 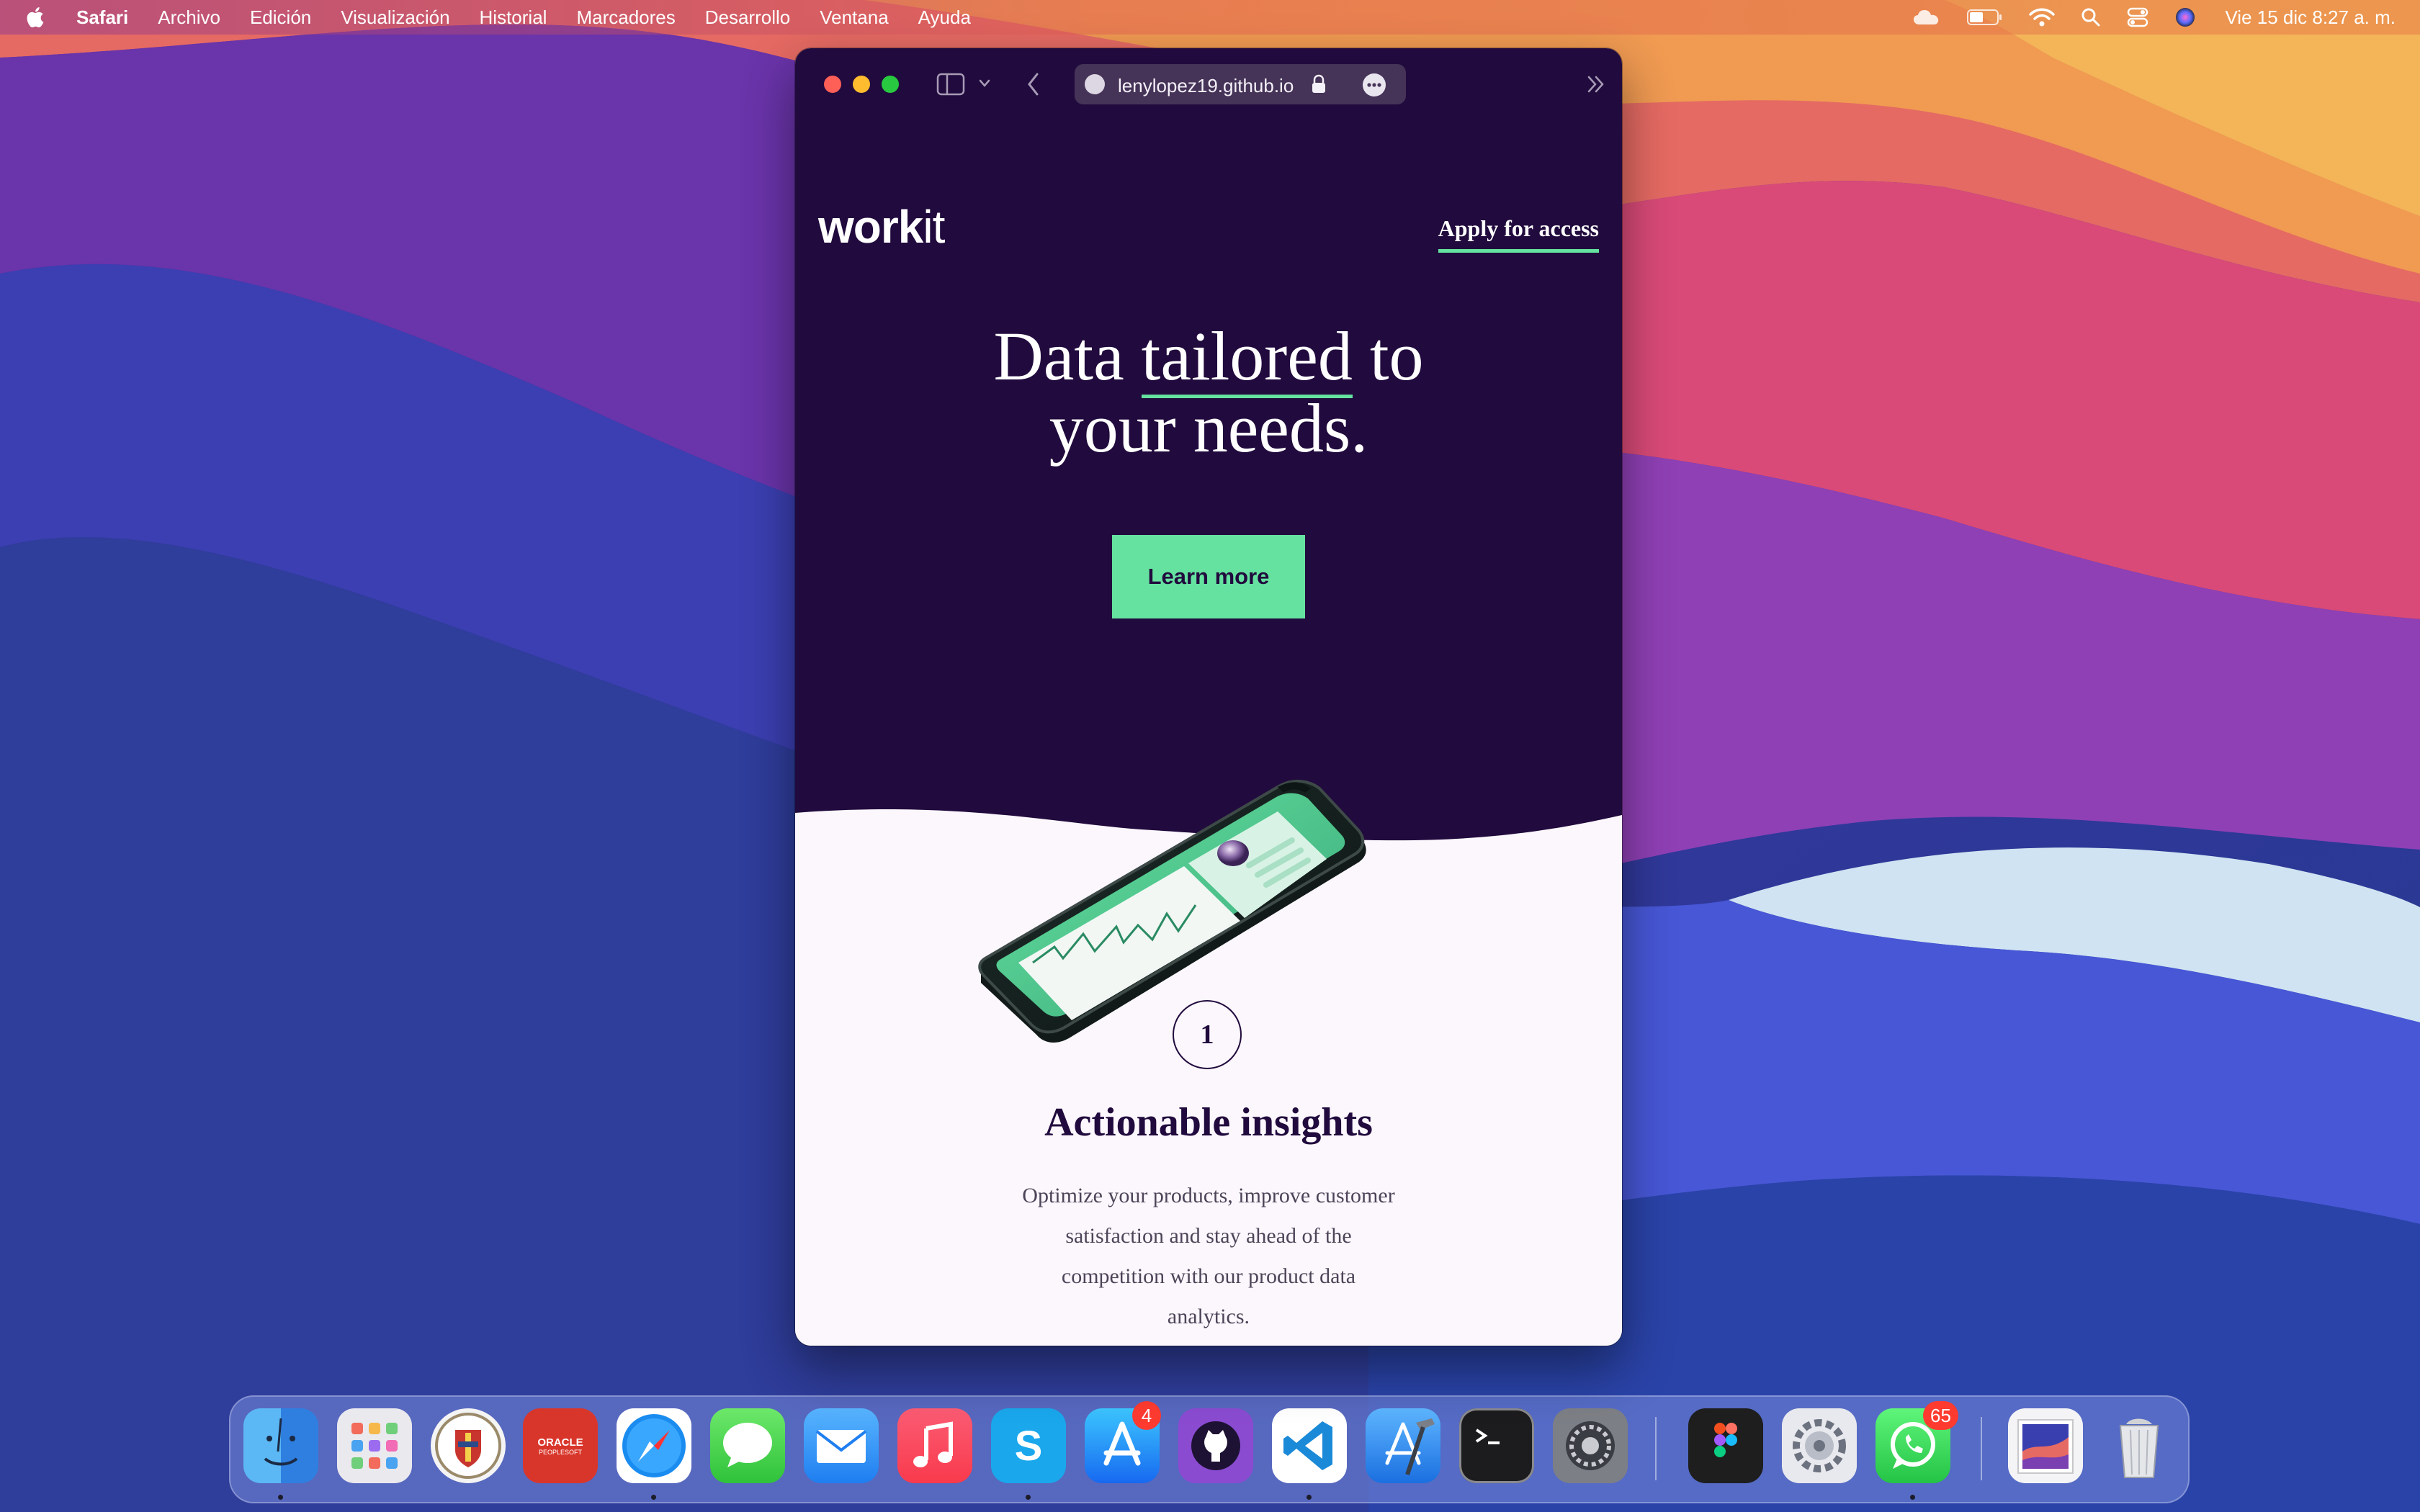 I want to click on feature-title: Actionable insights, so click(x=1208, y=1122).